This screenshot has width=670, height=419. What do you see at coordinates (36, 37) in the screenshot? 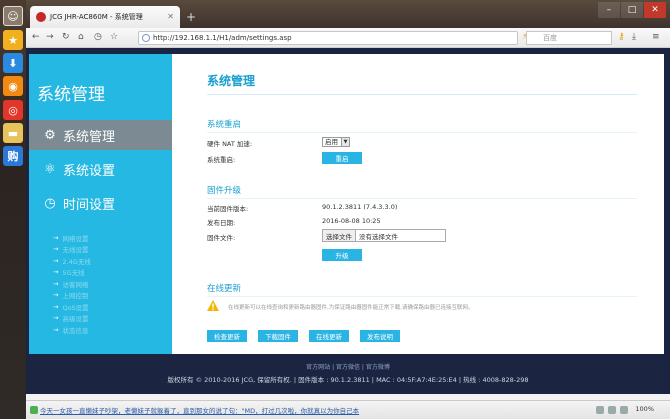
I see `back-icon: ←` at bounding box center [36, 37].